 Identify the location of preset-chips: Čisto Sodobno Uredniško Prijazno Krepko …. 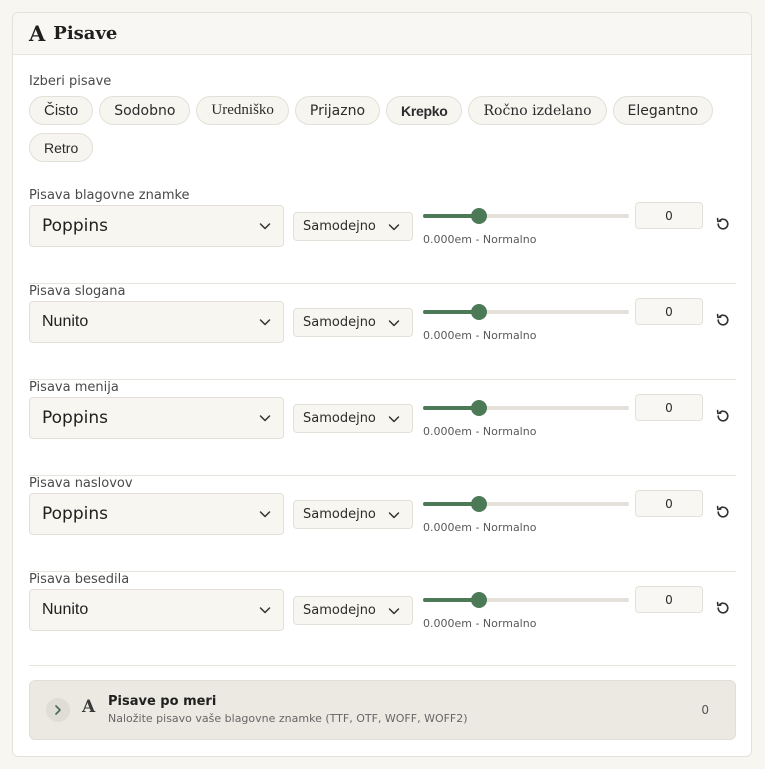
(379, 129).